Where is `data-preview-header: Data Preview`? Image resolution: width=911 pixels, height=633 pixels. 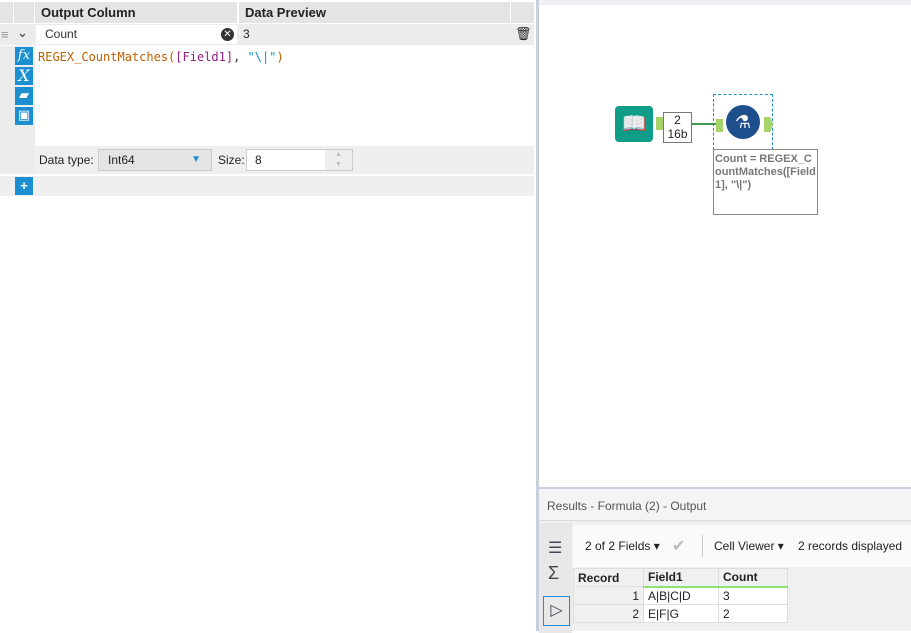 data-preview-header: Data Preview is located at coordinates (374, 12).